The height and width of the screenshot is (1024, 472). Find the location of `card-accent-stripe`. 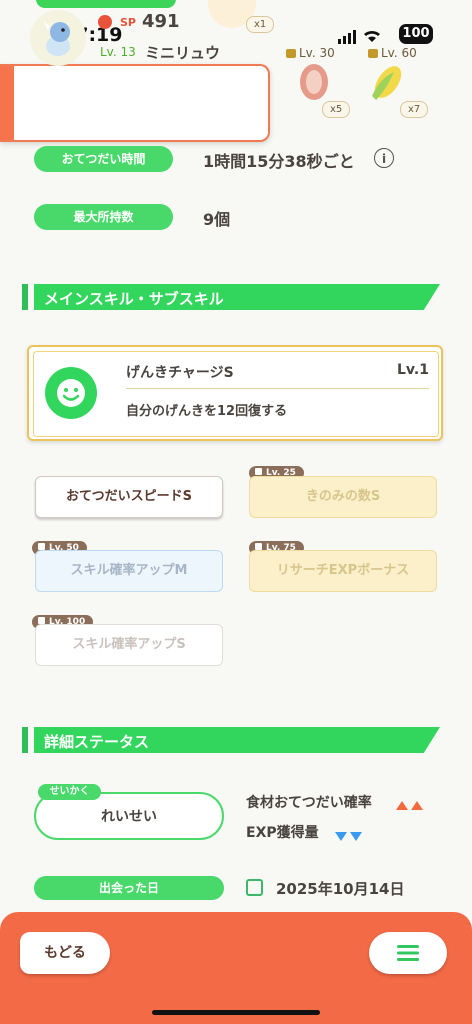

card-accent-stripe is located at coordinates (7, 103).